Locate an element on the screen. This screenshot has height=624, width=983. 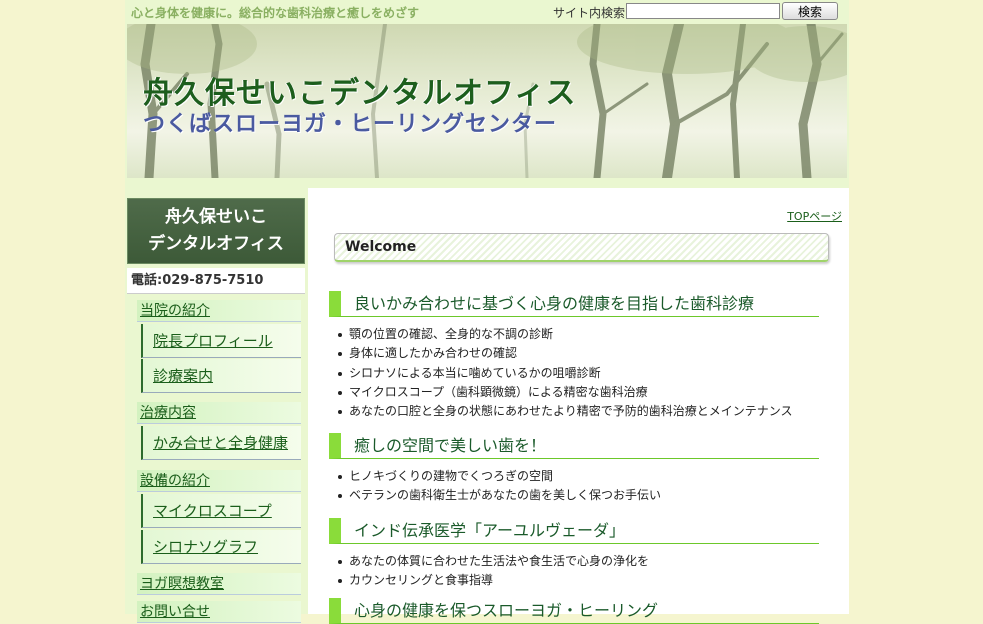
list-item: 顎の位置の確認、全身的な不調の診断 is located at coordinates (564, 334).